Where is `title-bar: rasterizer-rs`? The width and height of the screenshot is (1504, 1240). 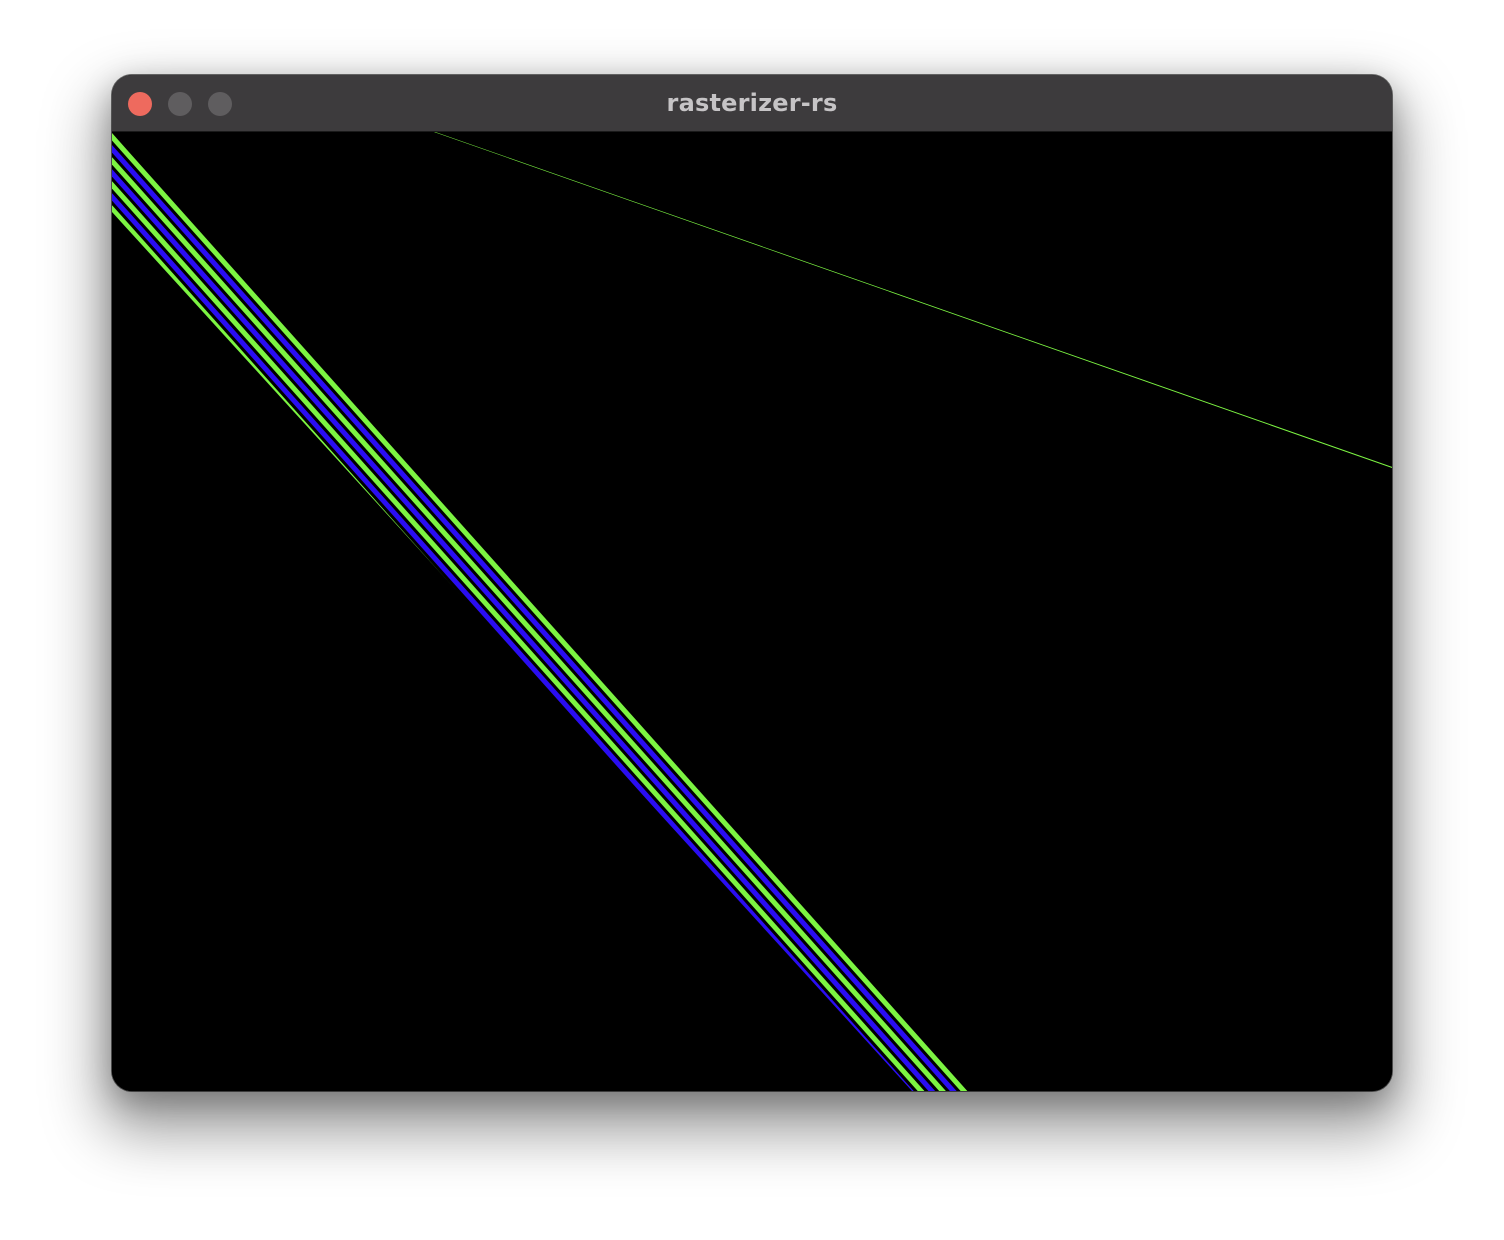 title-bar: rasterizer-rs is located at coordinates (752, 103).